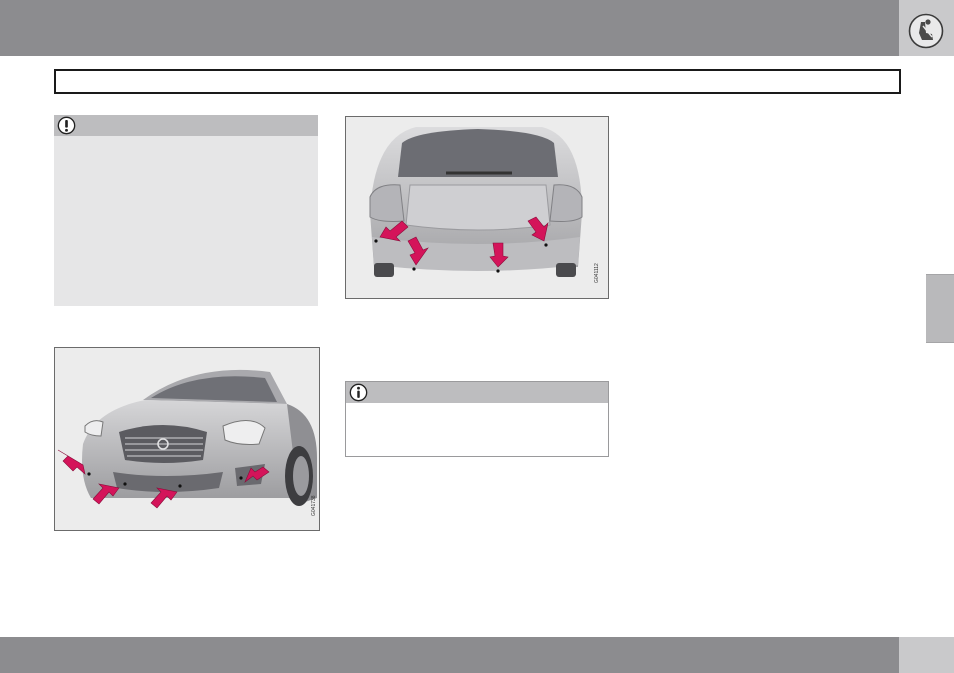 The width and height of the screenshot is (954, 673). Describe the element at coordinates (66, 125) in the screenshot. I see `exclamation-icon` at that location.